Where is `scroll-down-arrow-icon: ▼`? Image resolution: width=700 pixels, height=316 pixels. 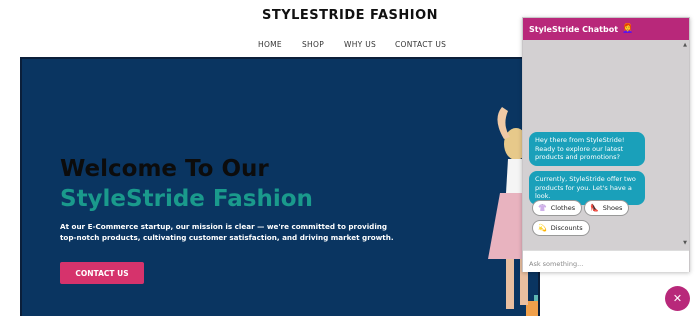 scroll-down-arrow-icon: ▼ is located at coordinates (685, 243).